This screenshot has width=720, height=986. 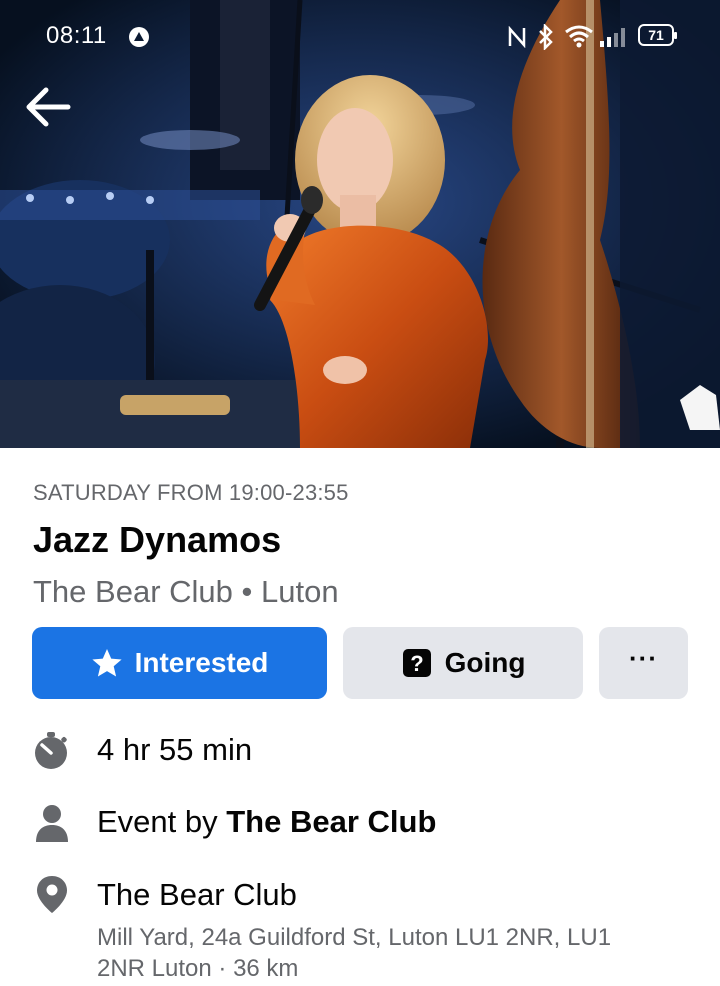 I want to click on event-by-text: Event by The Bear Club, so click(x=266, y=822).